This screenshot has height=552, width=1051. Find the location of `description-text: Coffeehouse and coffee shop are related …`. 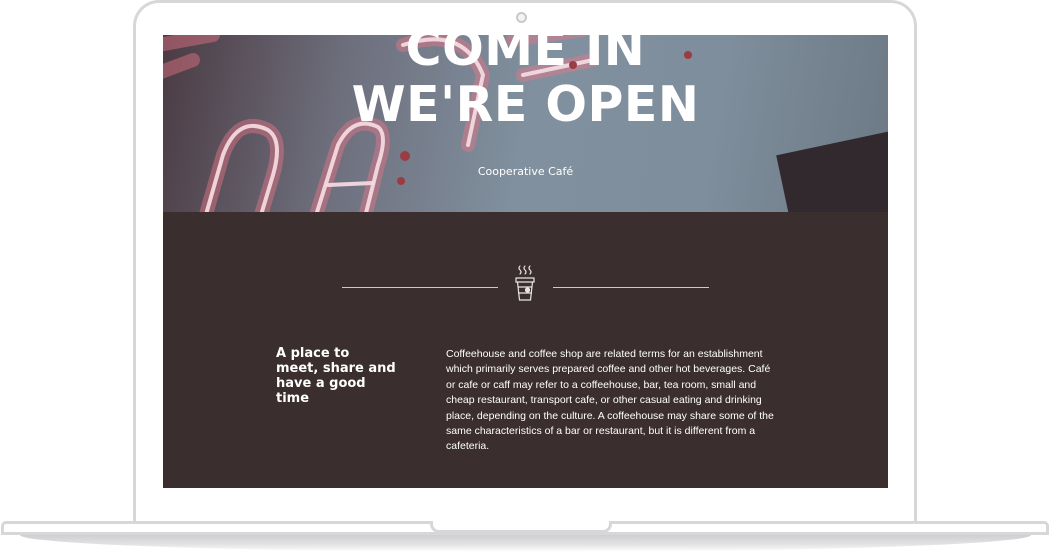

description-text: Coffeehouse and coffee shop are related … is located at coordinates (610, 400).